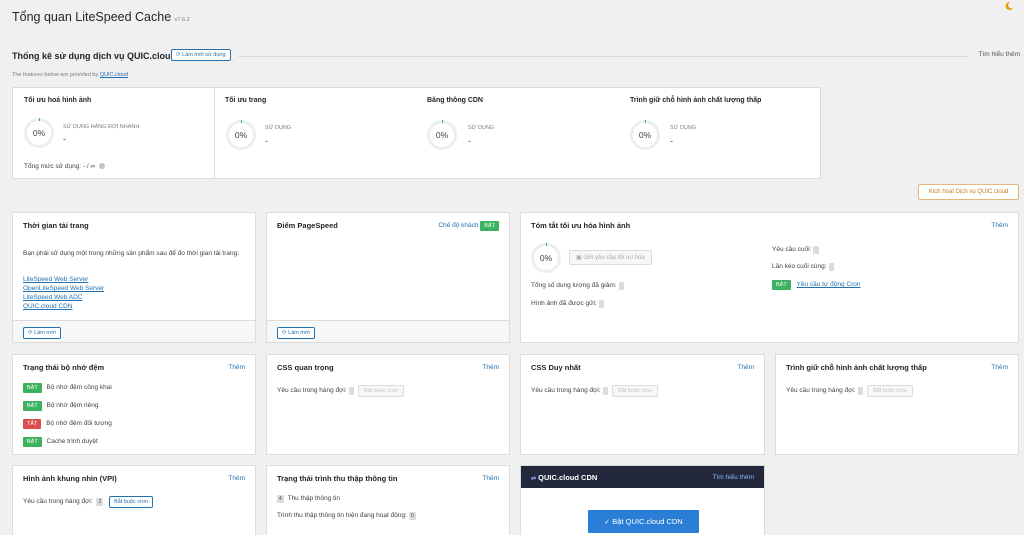 This screenshot has width=1024, height=535. Describe the element at coordinates (564, 303) in the screenshot. I see `images-sent-label: Hình ảnh đã được gửi:` at that location.